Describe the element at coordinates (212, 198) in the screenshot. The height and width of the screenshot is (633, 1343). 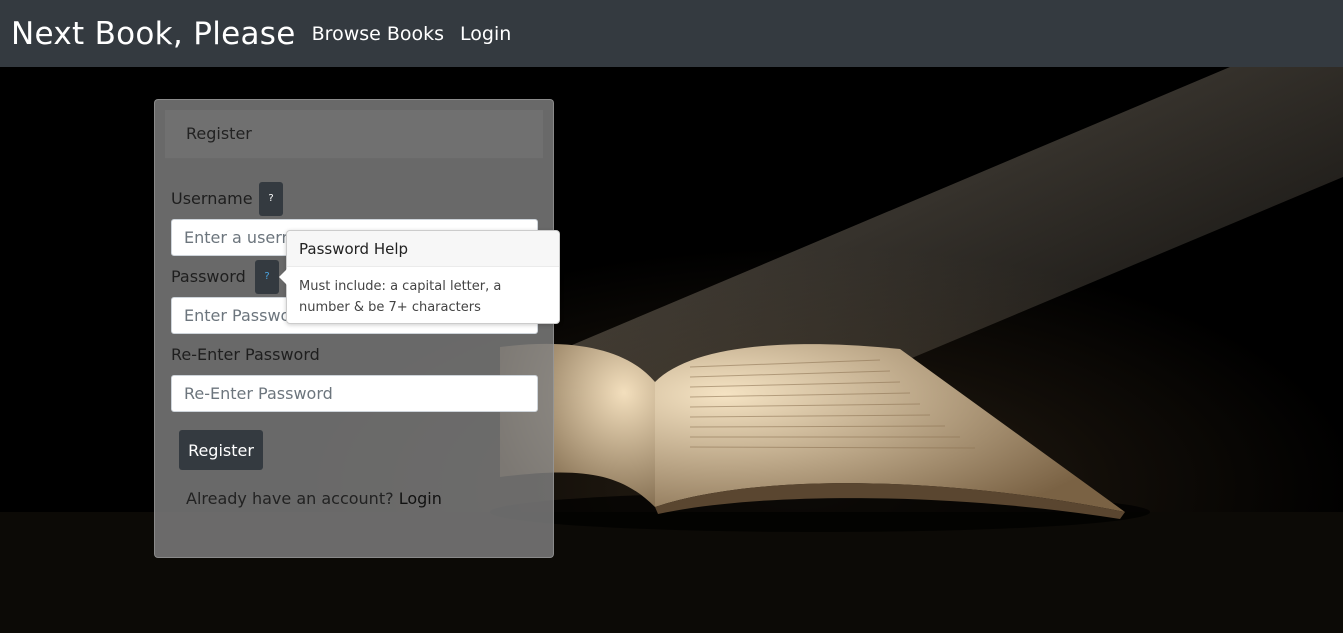
I see `username-label: Username` at that location.